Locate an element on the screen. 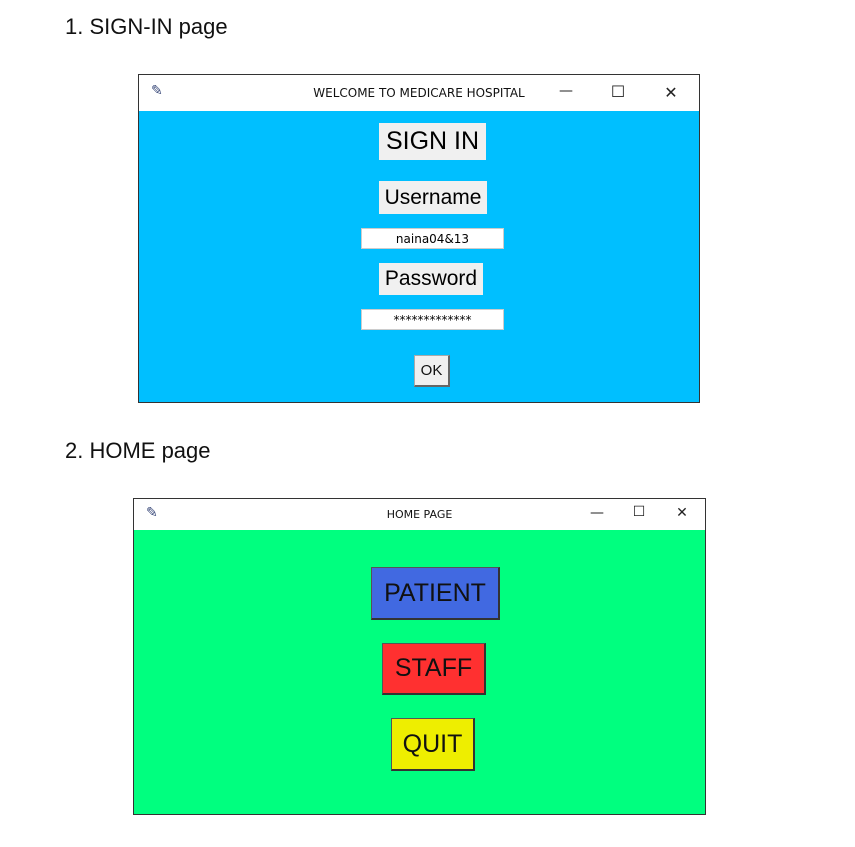 The height and width of the screenshot is (847, 855). staff-button: STAFF is located at coordinates (434, 669).